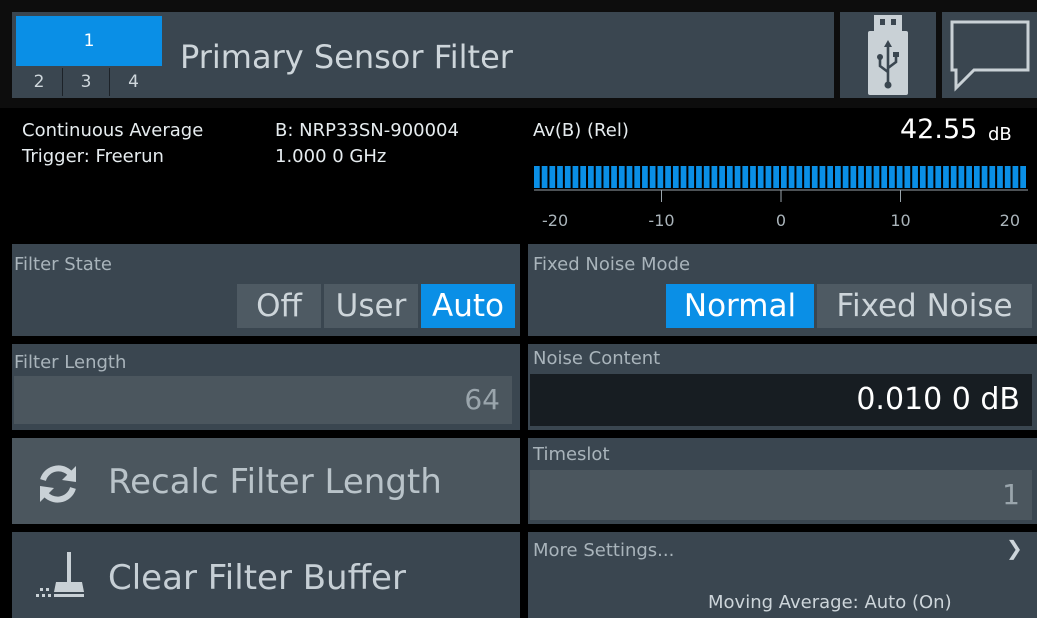 The width and height of the screenshot is (1037, 618). I want to click on message-button, so click(989, 55).